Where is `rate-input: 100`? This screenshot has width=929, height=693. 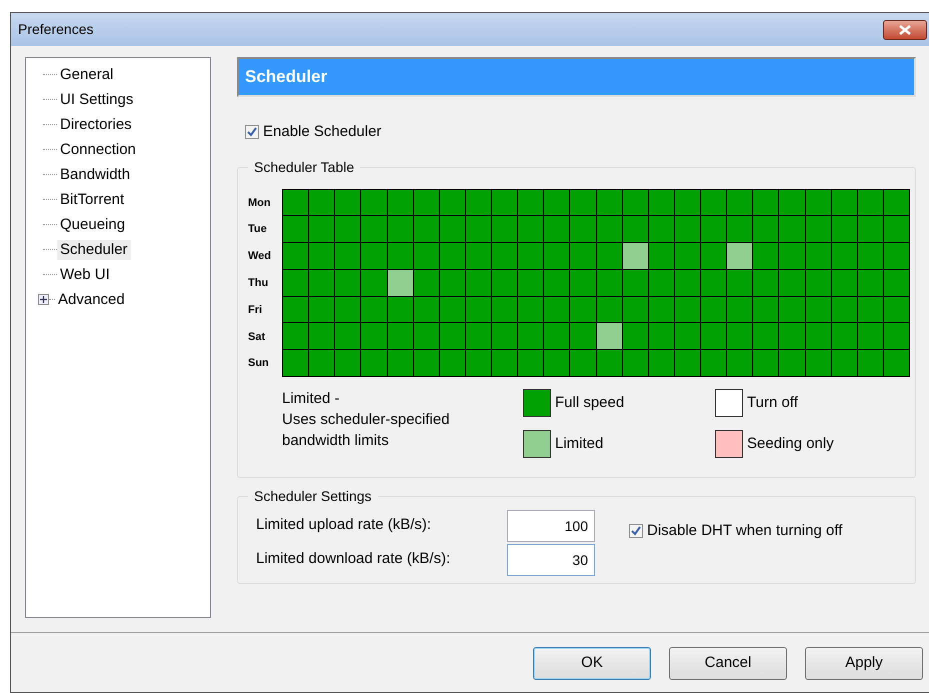
rate-input: 100 is located at coordinates (551, 526).